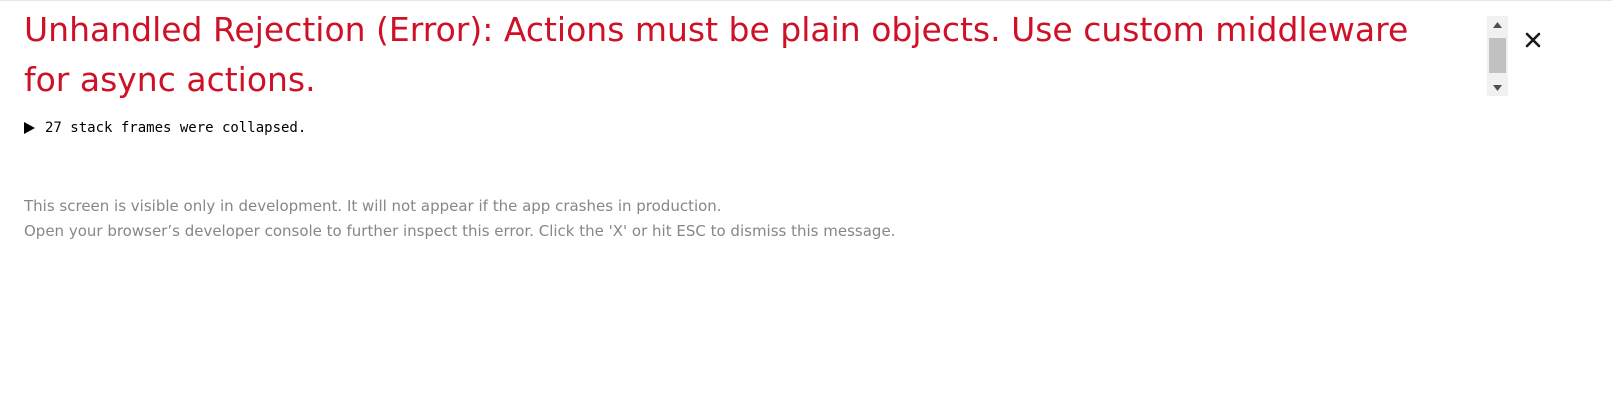 Image resolution: width=1612 pixels, height=403 pixels. I want to click on scrollbar-thumb, so click(1497, 55).